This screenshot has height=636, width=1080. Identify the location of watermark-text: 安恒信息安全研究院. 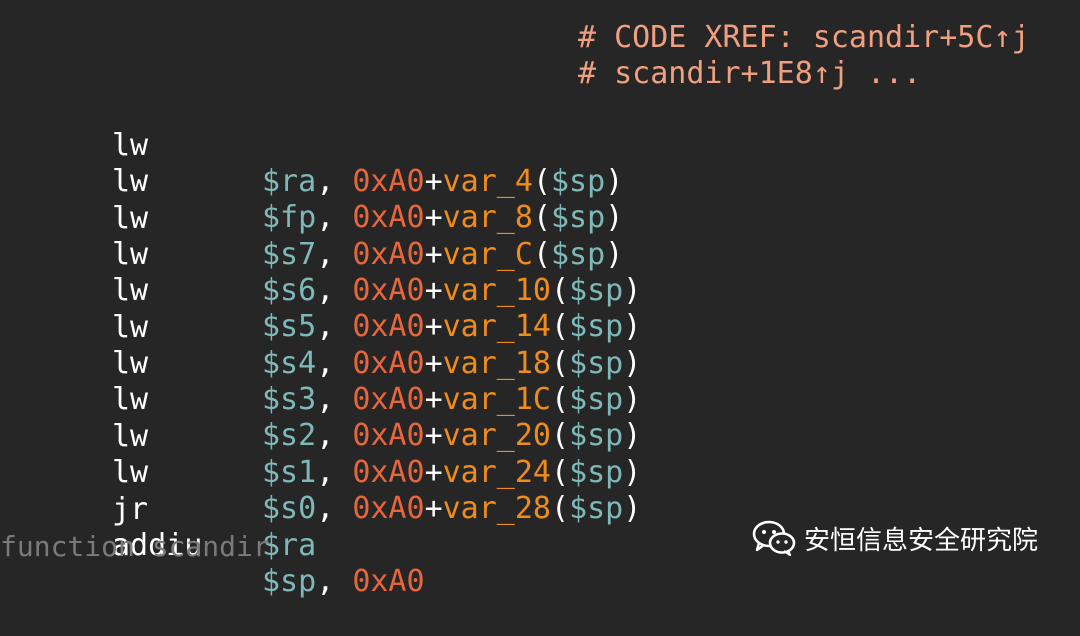
(921, 540).